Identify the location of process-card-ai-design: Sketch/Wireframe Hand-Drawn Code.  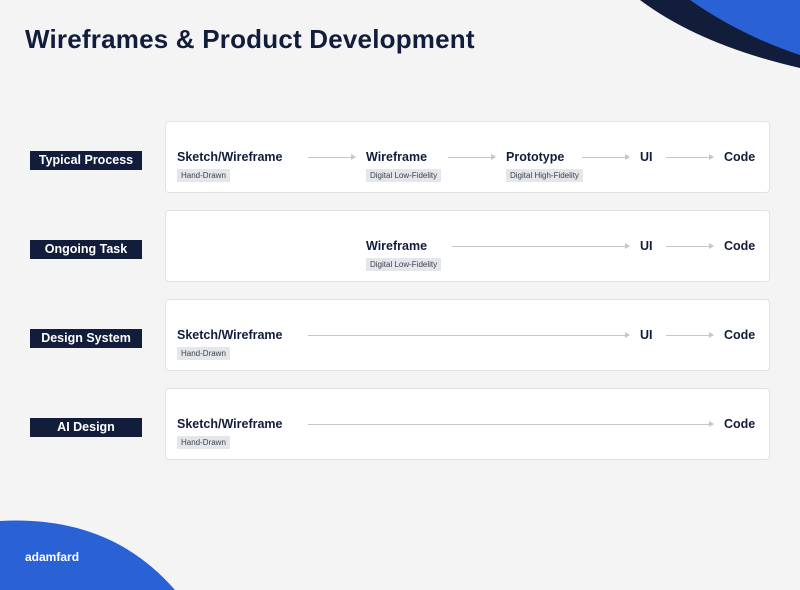
(467, 424).